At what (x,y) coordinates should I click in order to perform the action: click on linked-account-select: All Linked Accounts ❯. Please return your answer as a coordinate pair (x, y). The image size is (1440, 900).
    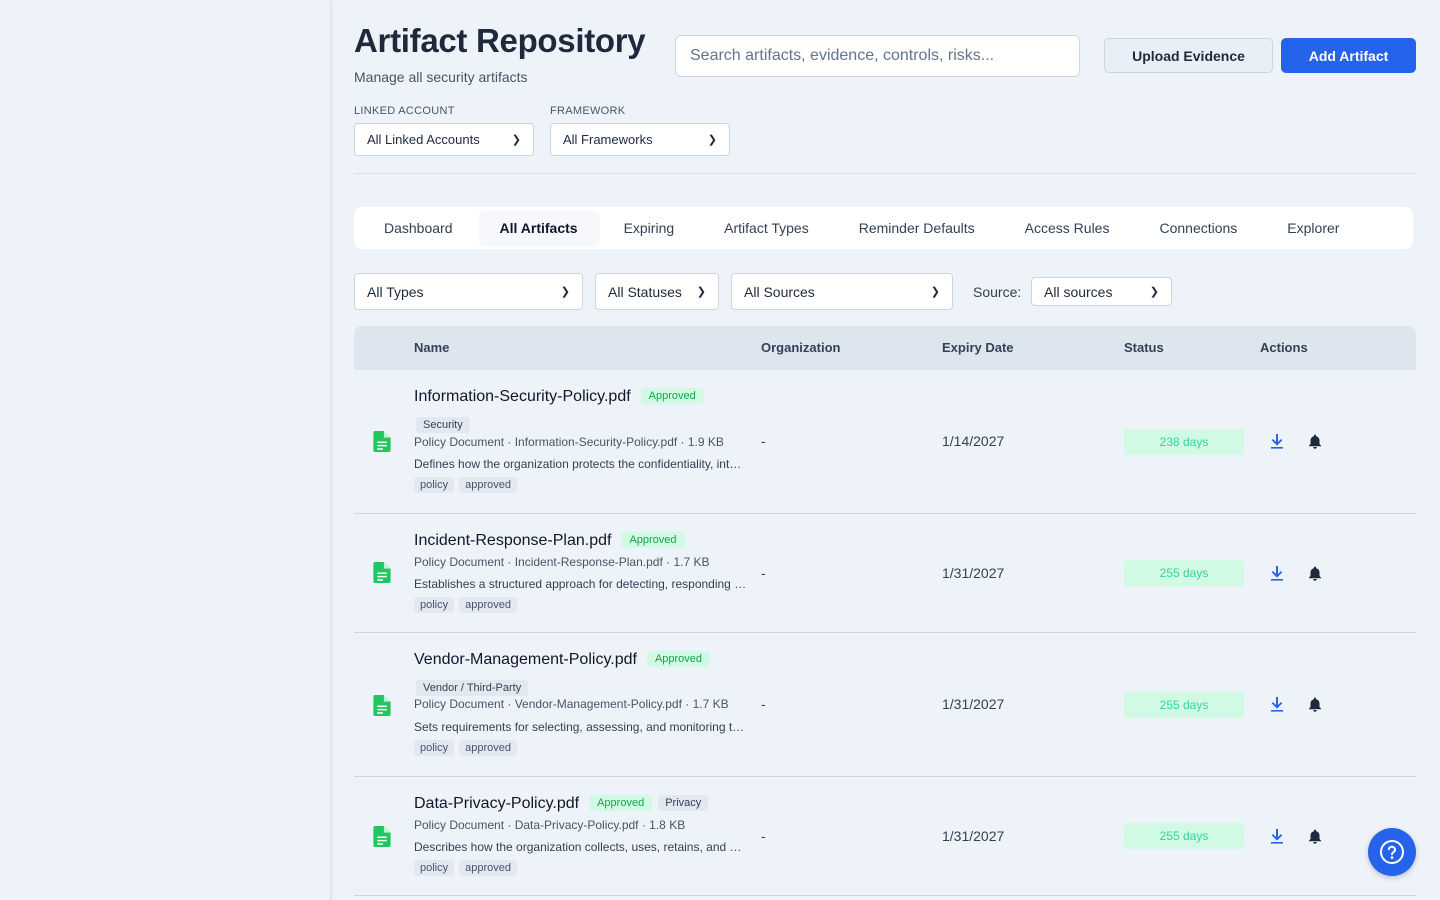
    Looking at the image, I should click on (444, 139).